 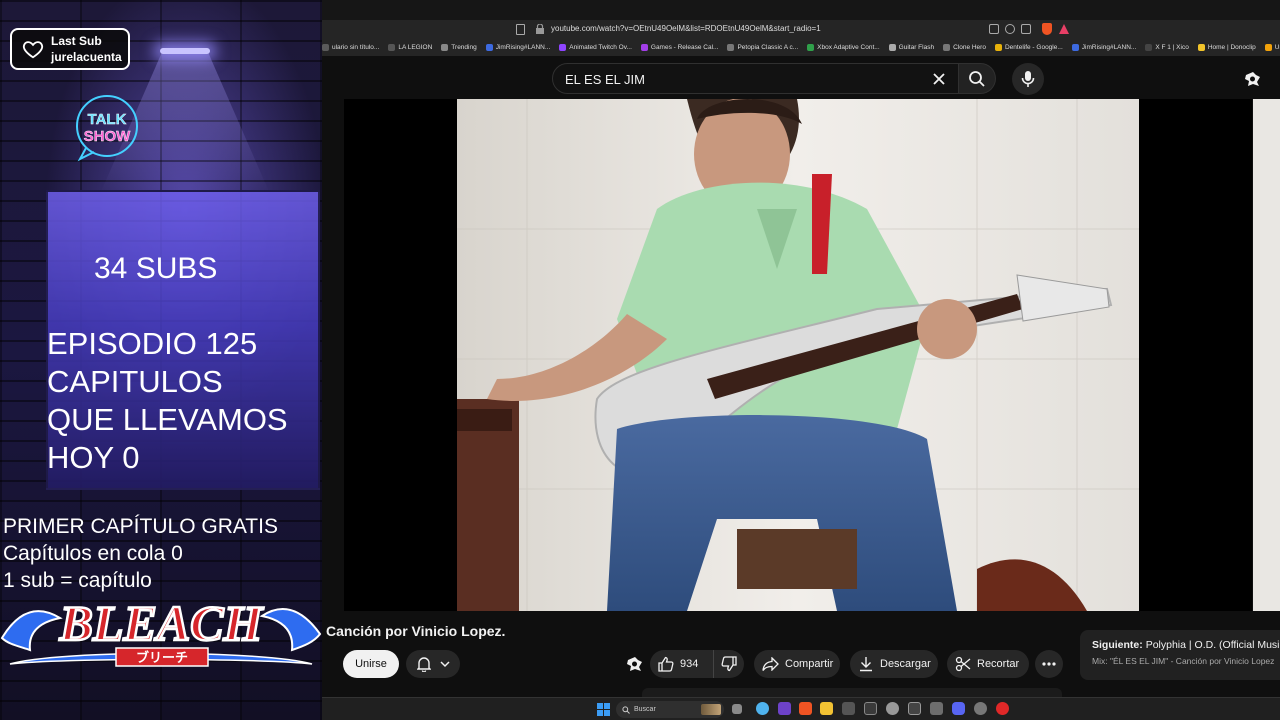 What do you see at coordinates (108, 136) in the screenshot?
I see `talk-logo-line2: SHOW` at bounding box center [108, 136].